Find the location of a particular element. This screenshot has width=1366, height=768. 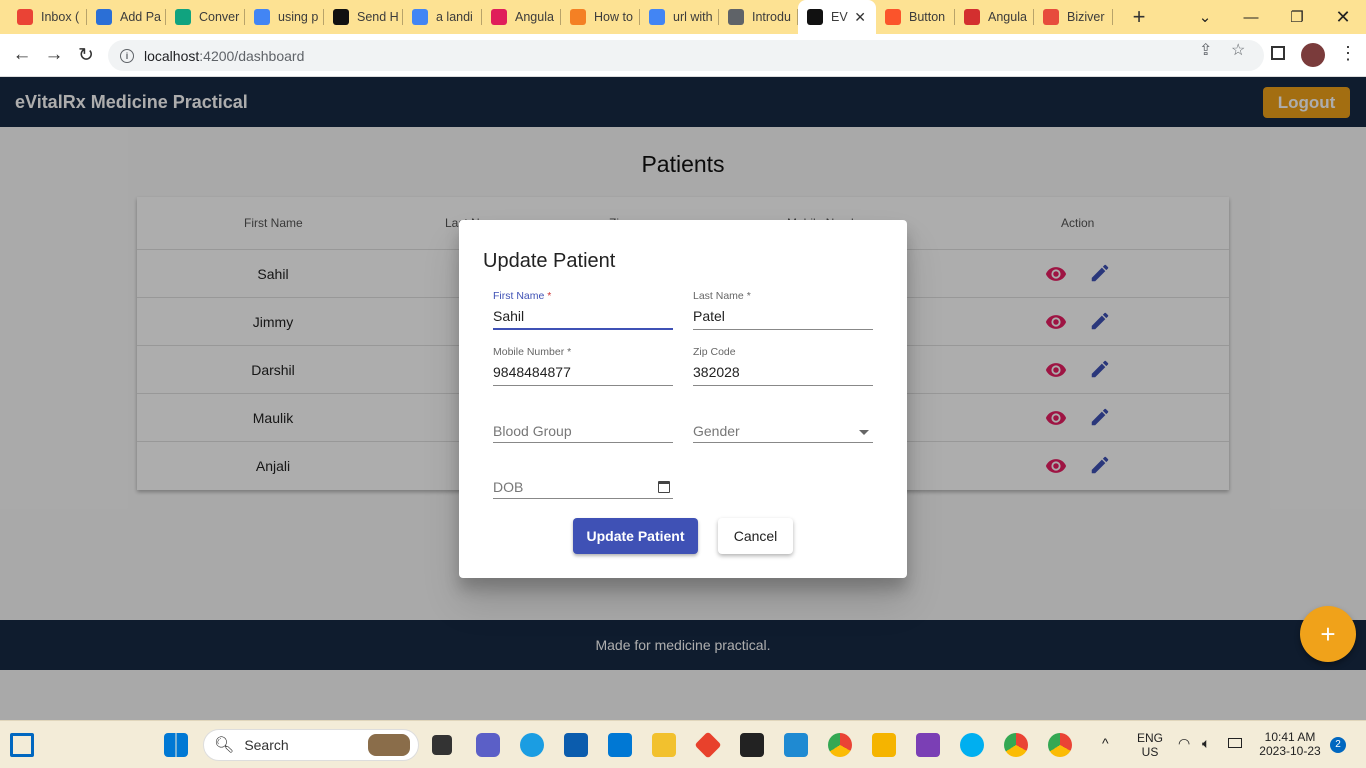

tab-label: Conver is located at coordinates (219, 17).